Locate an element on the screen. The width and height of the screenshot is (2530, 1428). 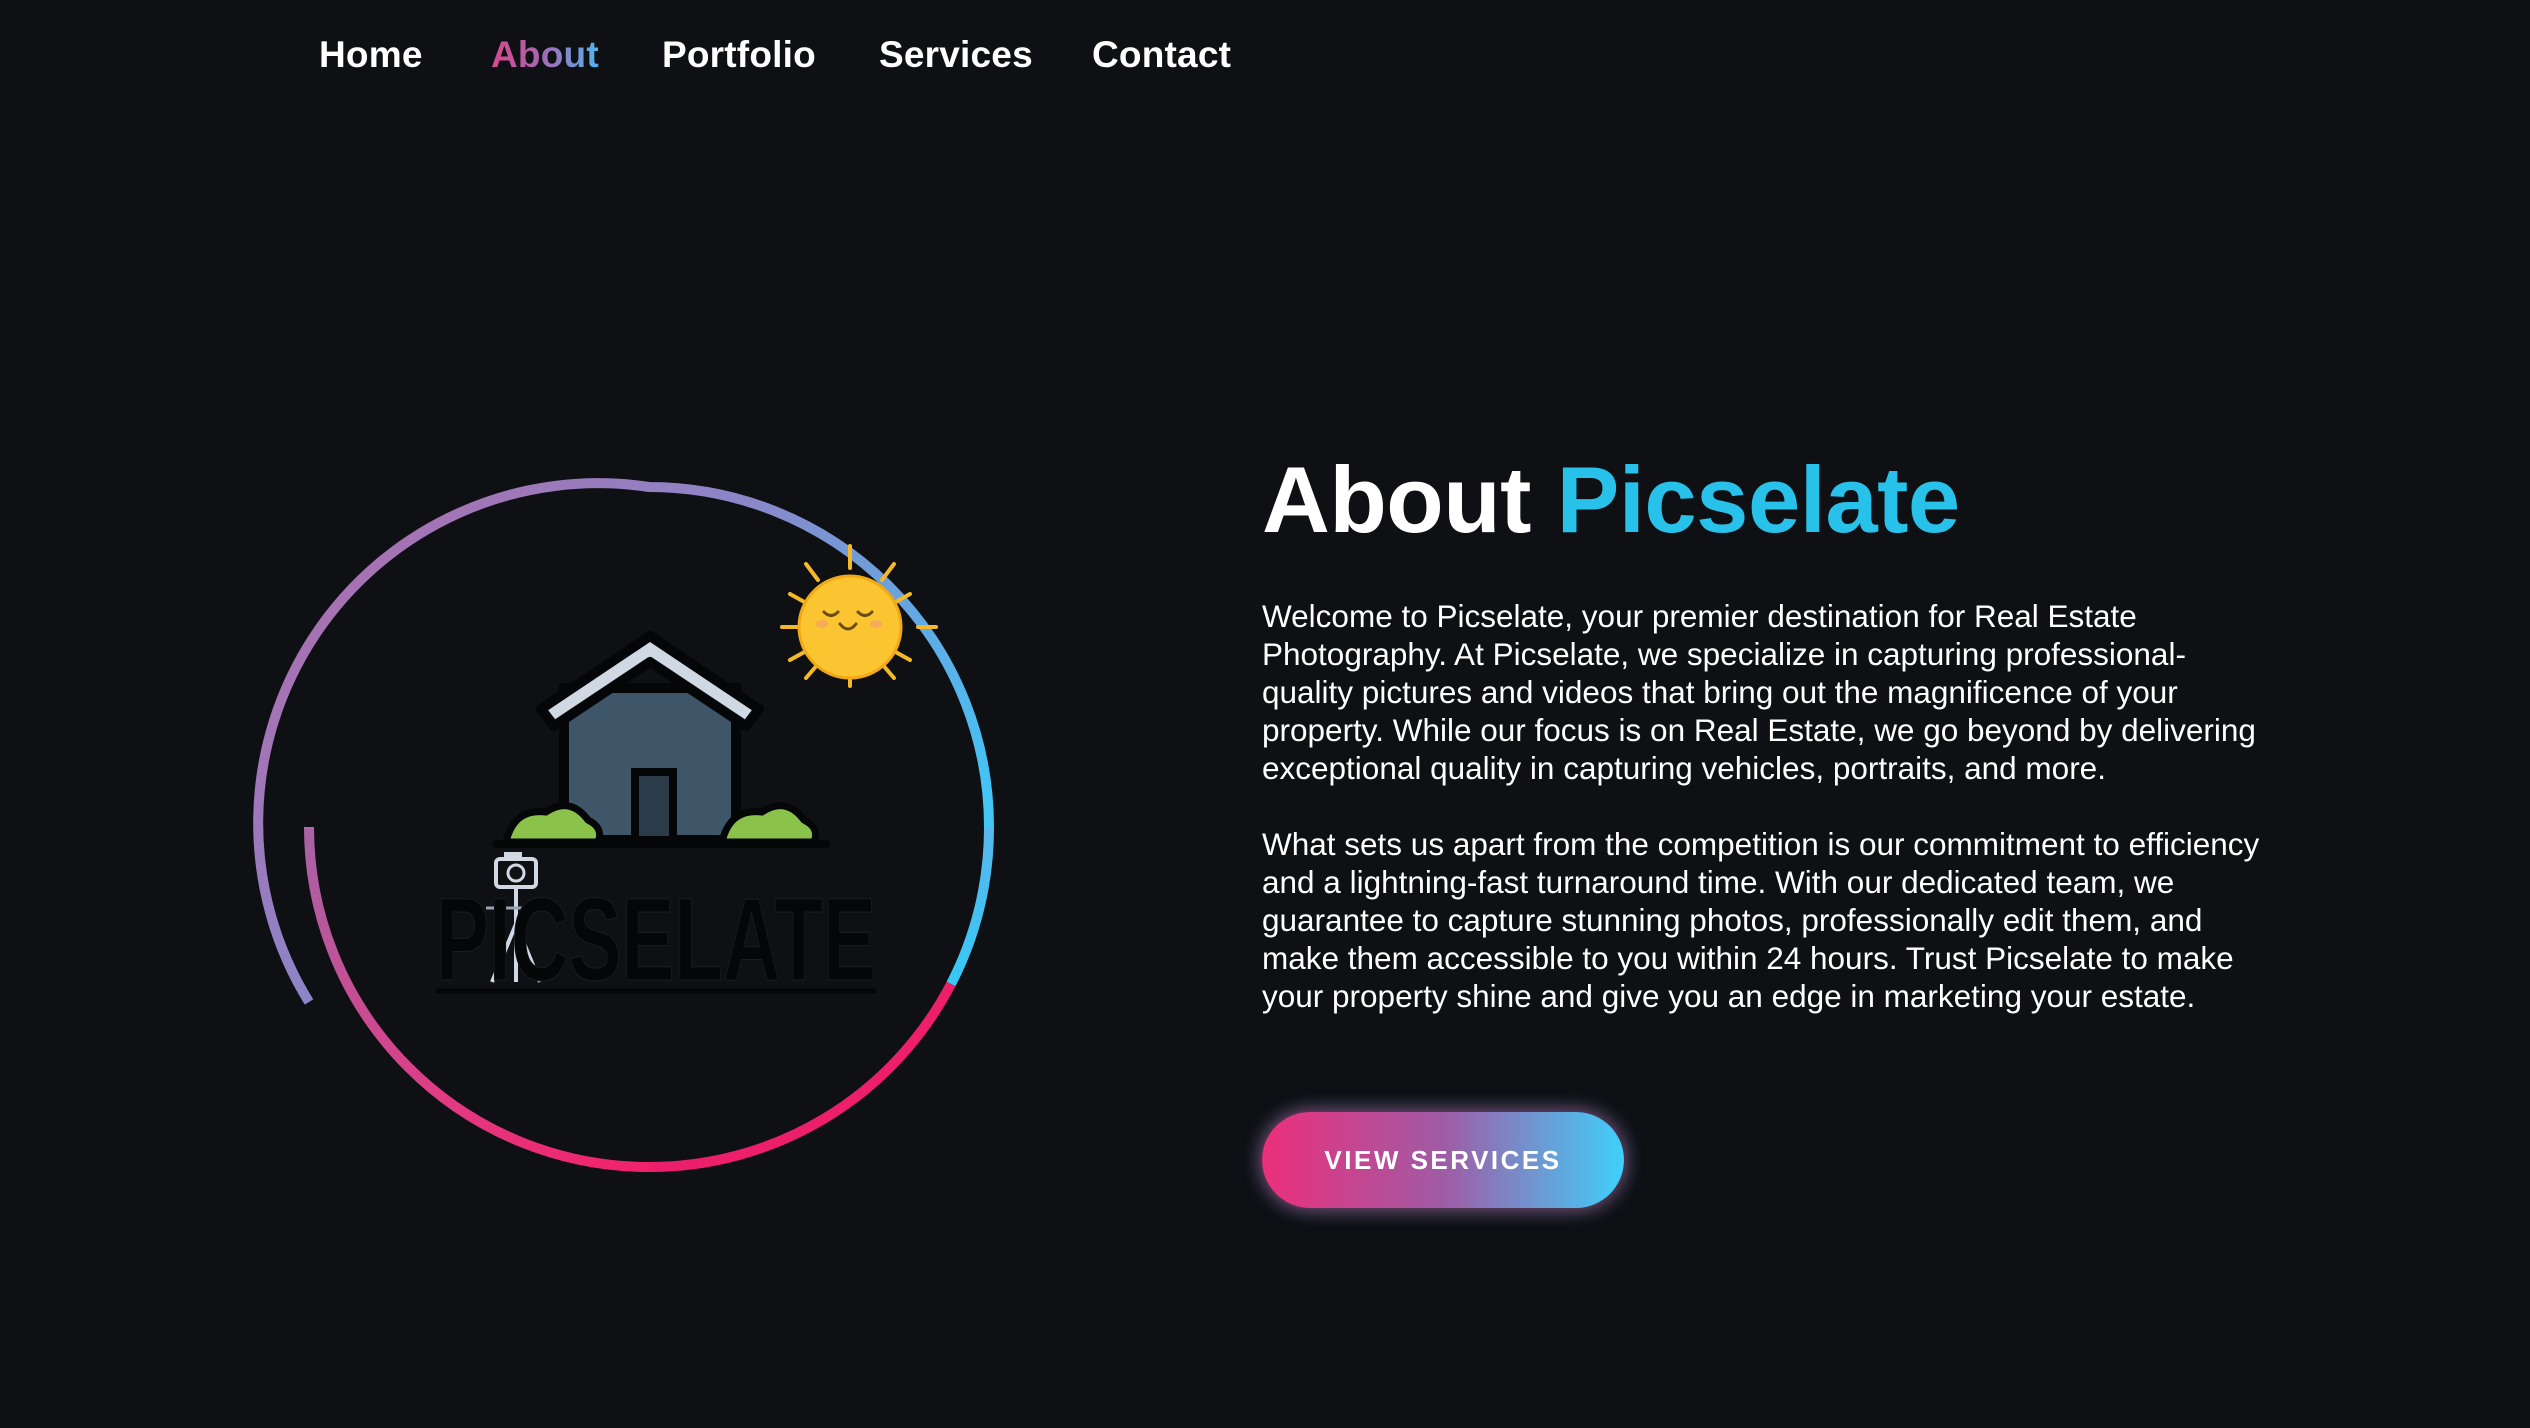
logo-graphic: PICSELATE is located at coordinates (624, 825).